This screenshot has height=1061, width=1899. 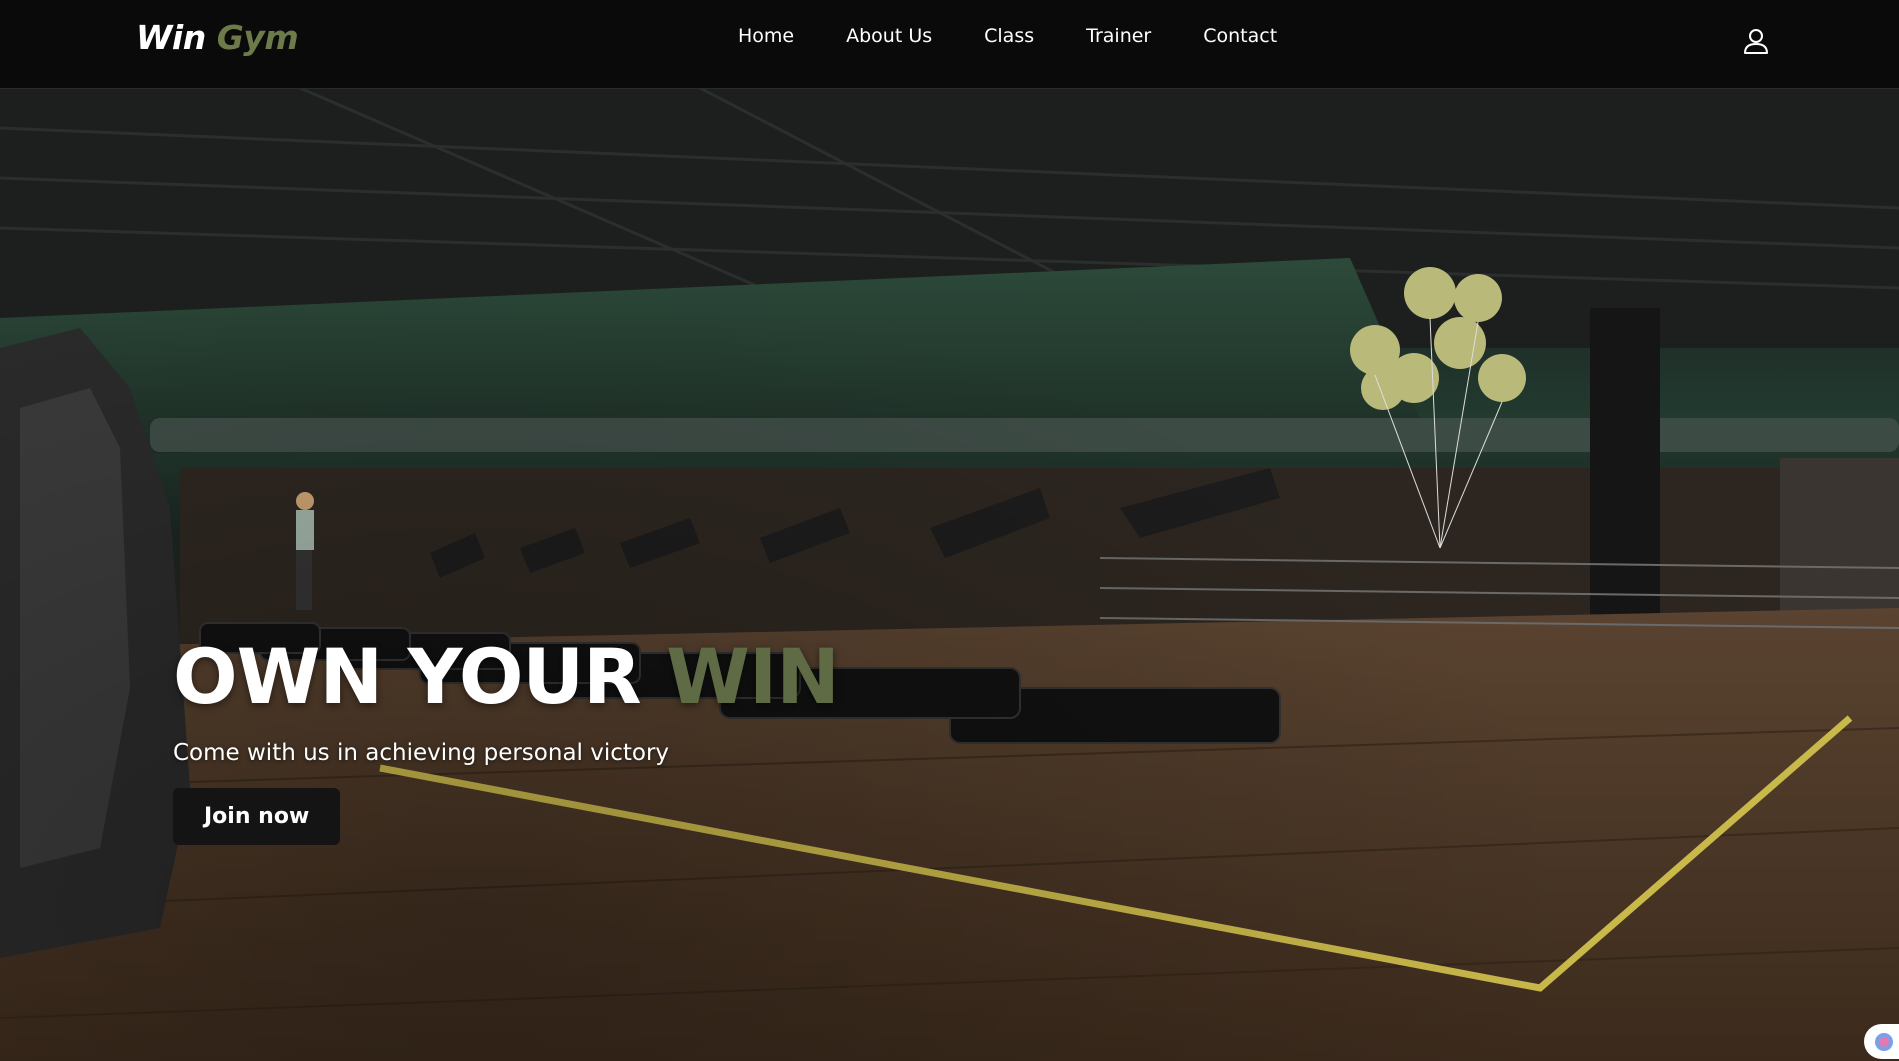 I want to click on user-account-button, so click(x=1756, y=41).